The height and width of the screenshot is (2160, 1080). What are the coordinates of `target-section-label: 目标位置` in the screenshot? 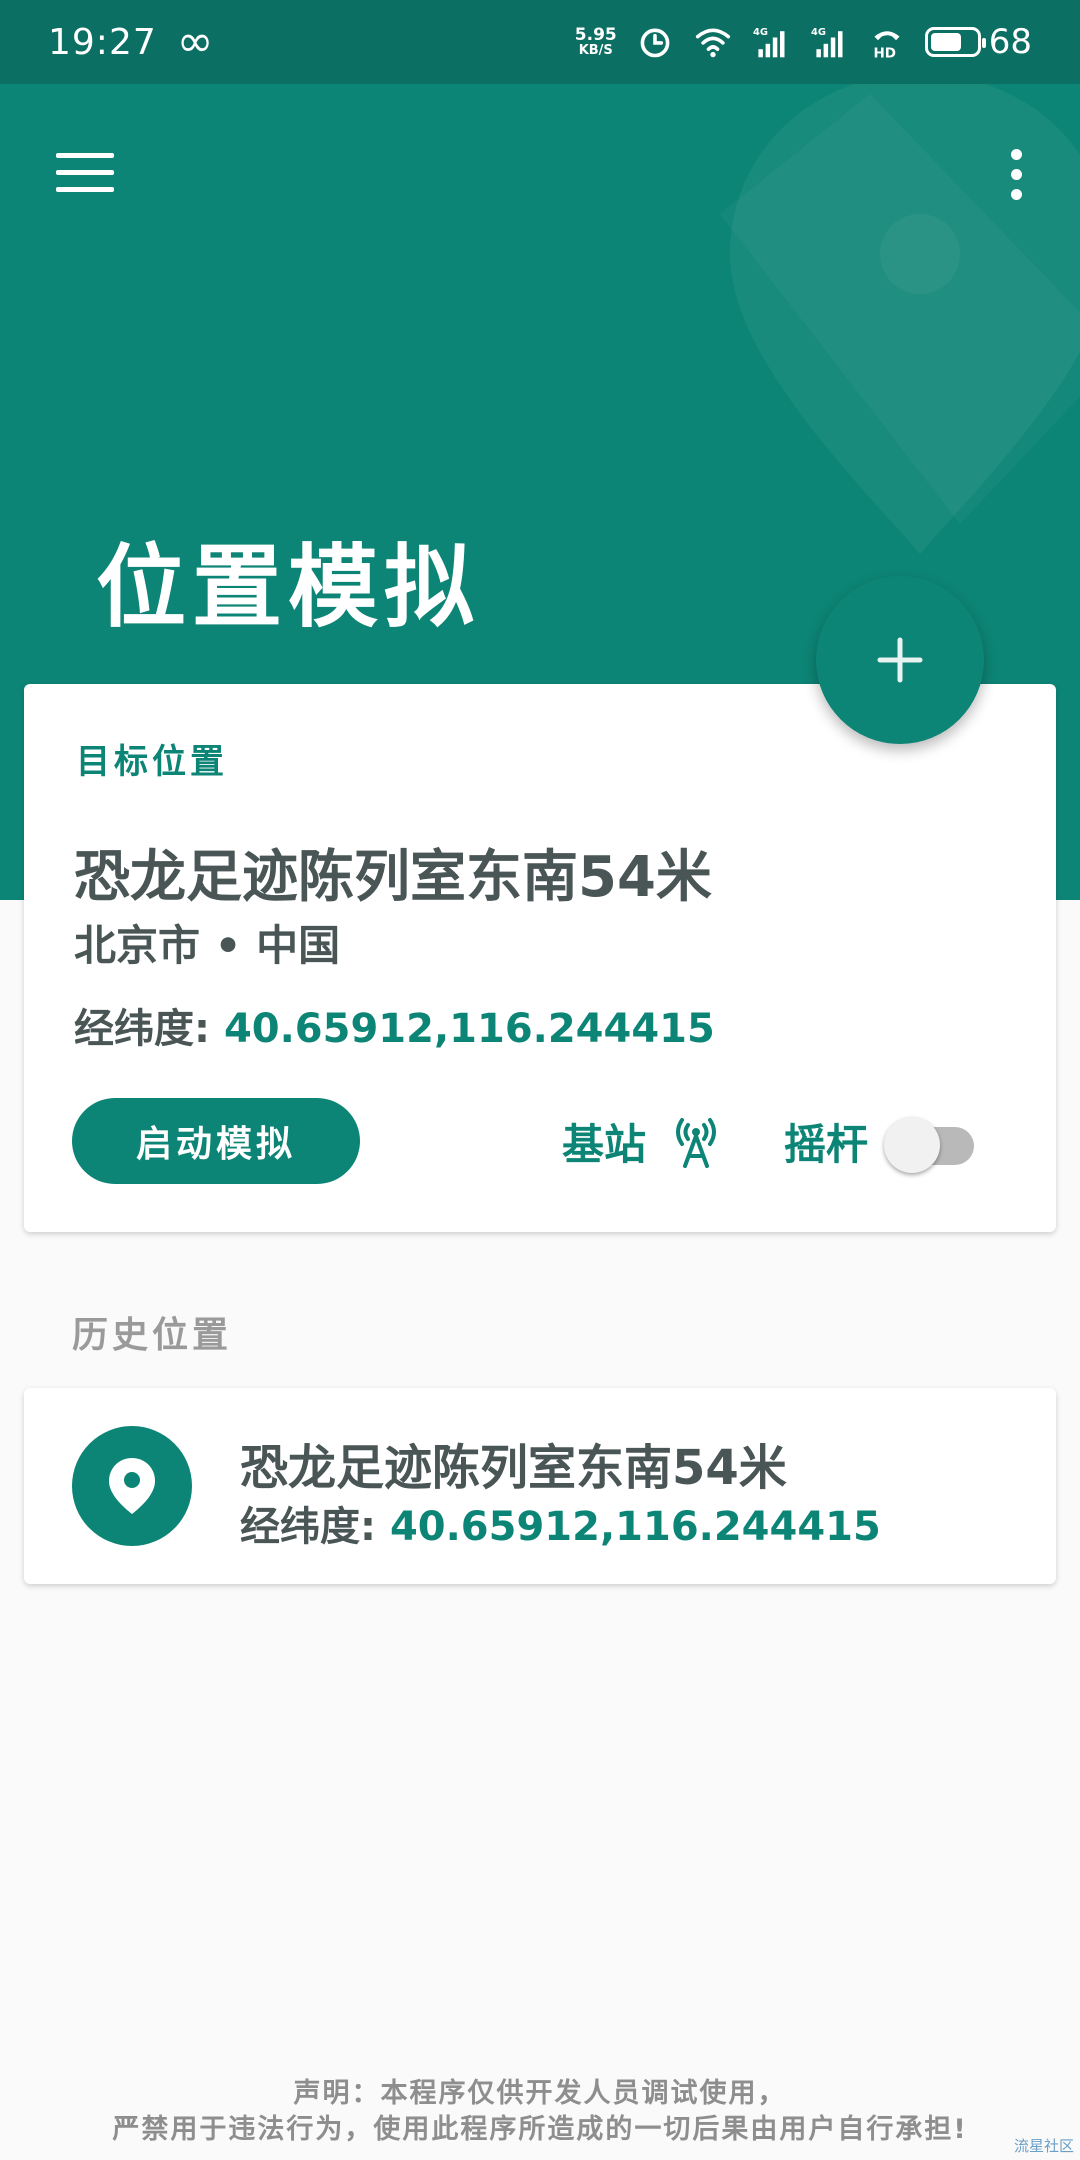 It's located at (152, 762).